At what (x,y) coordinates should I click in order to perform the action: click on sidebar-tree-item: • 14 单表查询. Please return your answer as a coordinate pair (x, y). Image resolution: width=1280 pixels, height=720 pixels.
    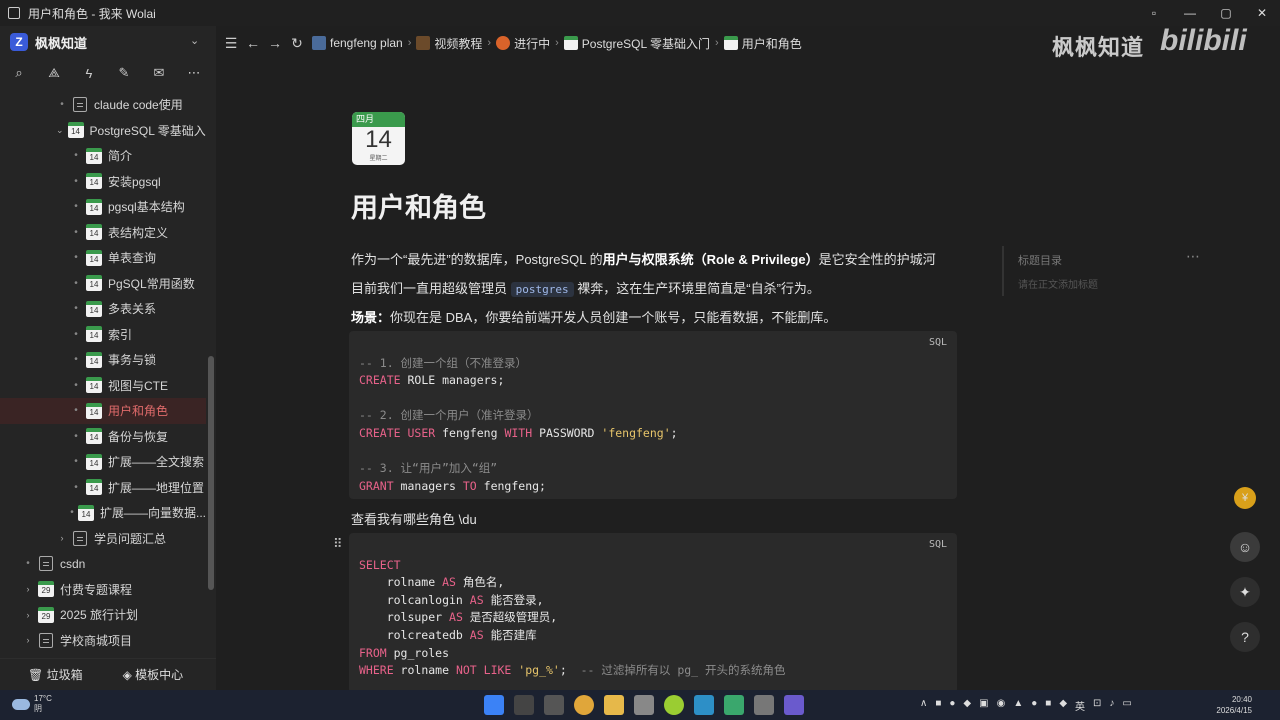
    Looking at the image, I should click on (103, 258).